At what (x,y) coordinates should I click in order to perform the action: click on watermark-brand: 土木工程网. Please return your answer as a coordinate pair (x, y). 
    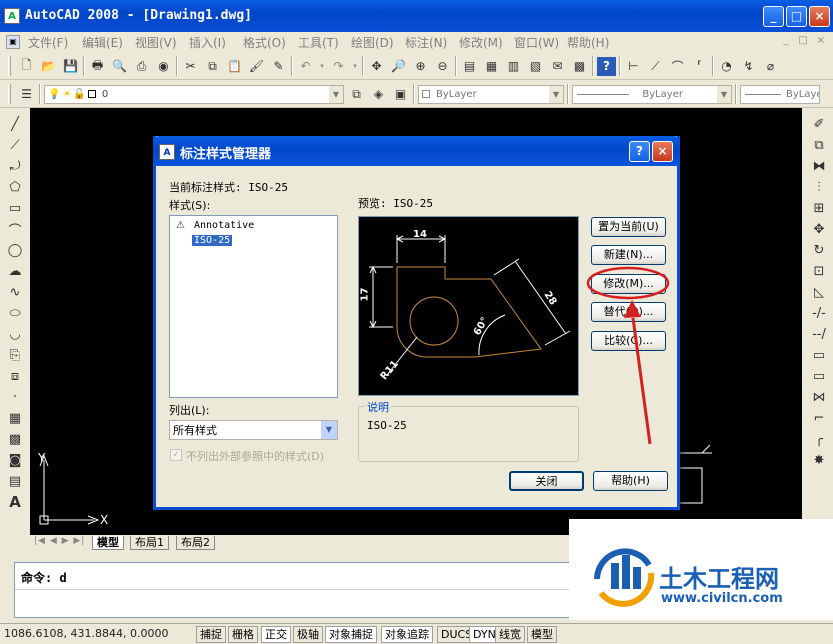
    Looking at the image, I should click on (719, 579).